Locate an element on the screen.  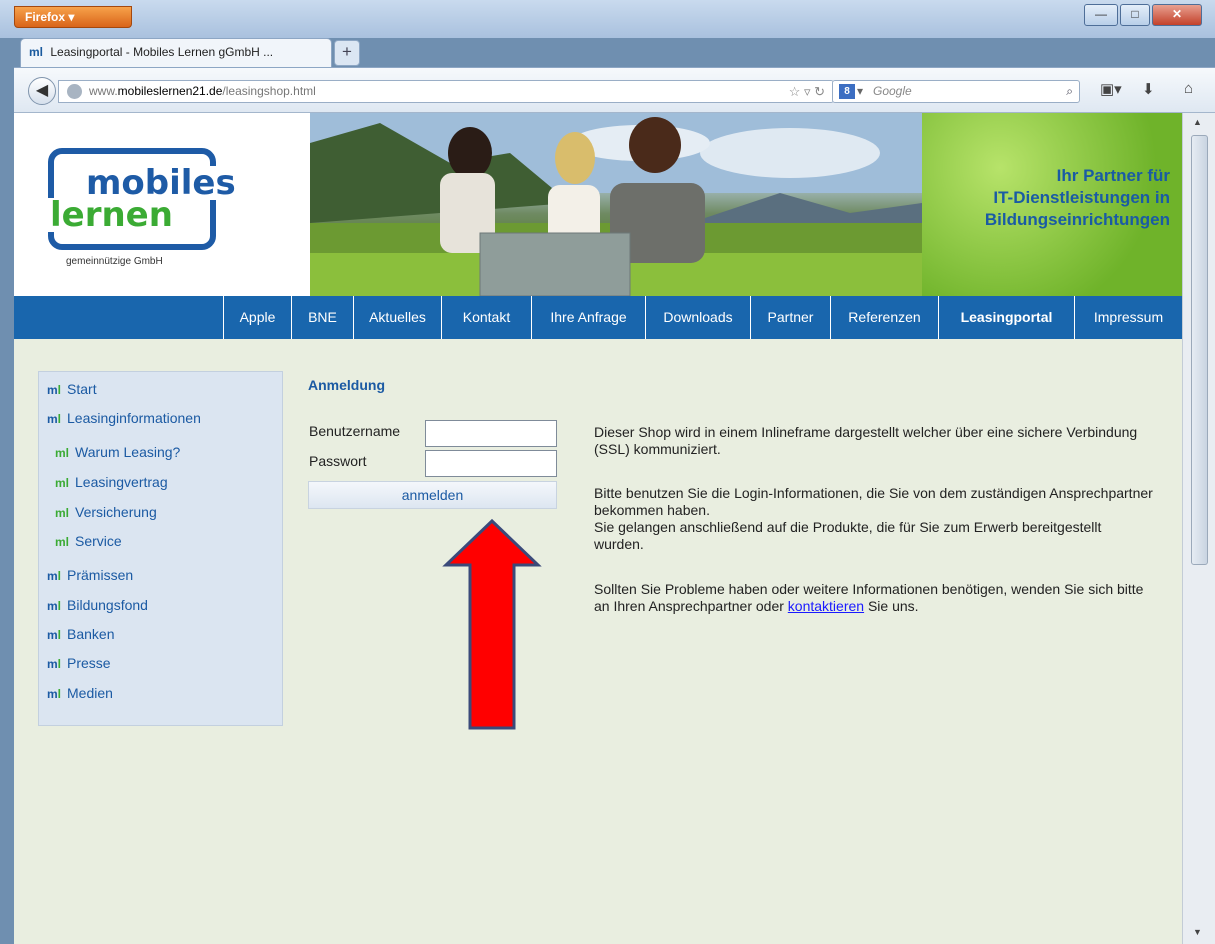
url-domain: mobileslernen21.de is located at coordinates (170, 91).